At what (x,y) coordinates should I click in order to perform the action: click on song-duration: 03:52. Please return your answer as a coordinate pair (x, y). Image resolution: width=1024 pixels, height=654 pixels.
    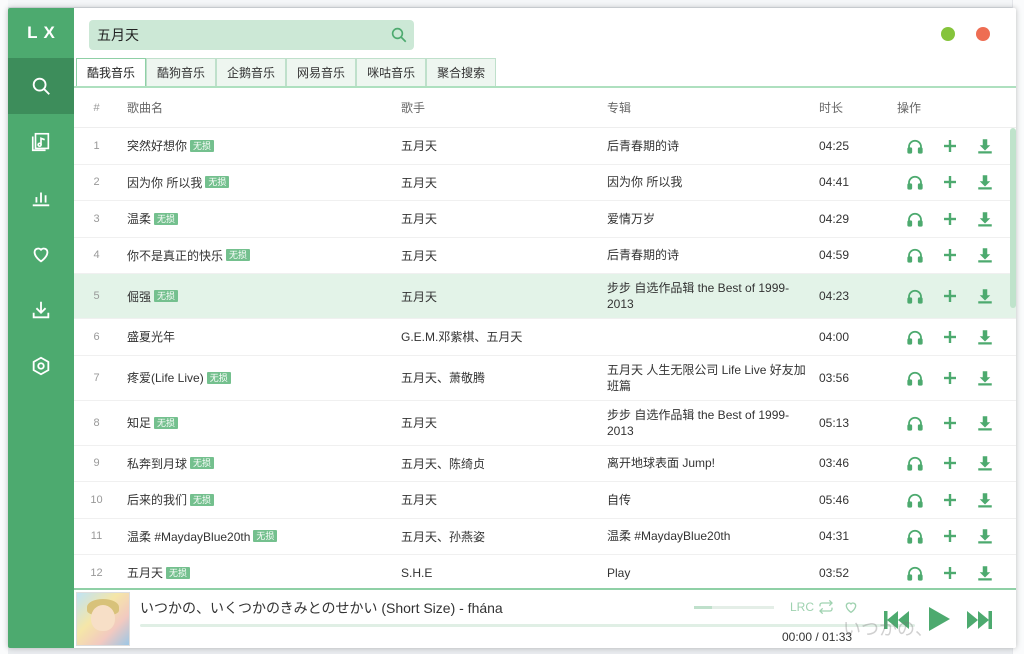
    Looking at the image, I should click on (834, 572).